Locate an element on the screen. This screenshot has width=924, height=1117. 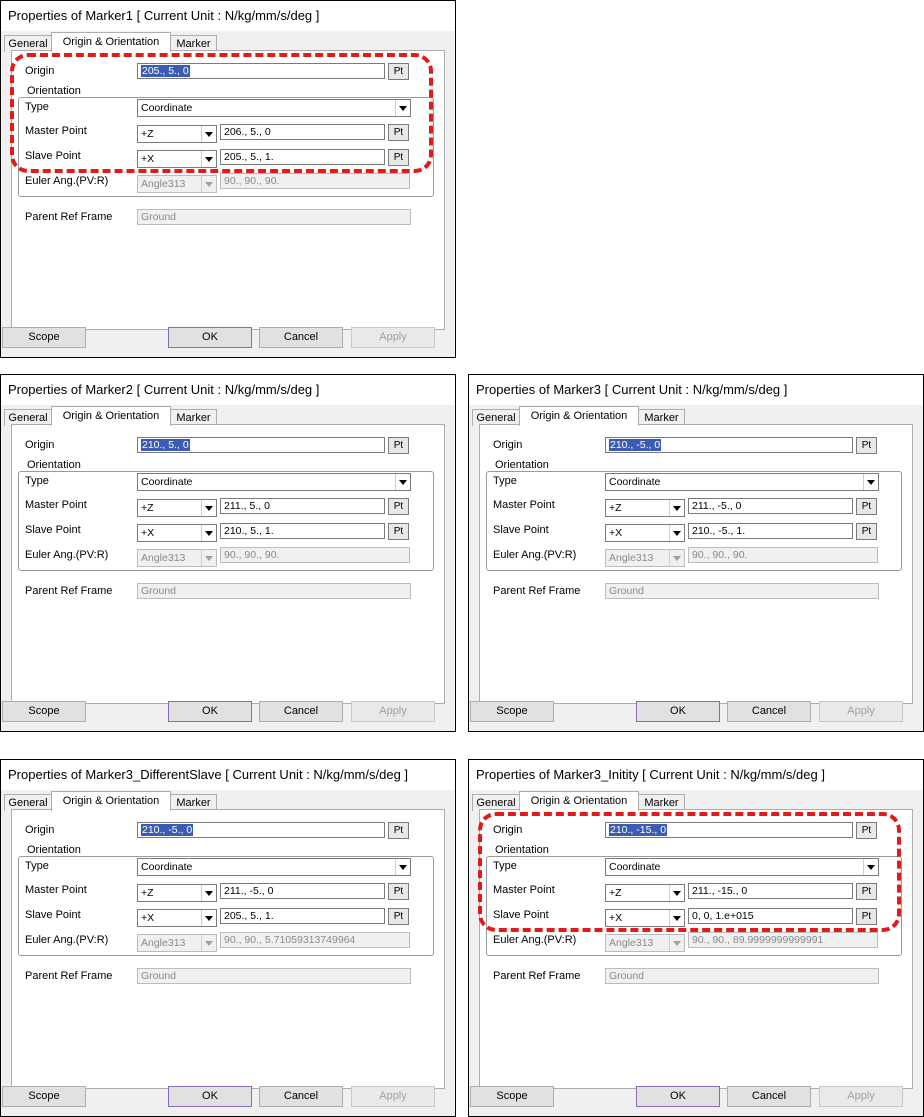
origin-field: 210., -15., 0 is located at coordinates (729, 830).